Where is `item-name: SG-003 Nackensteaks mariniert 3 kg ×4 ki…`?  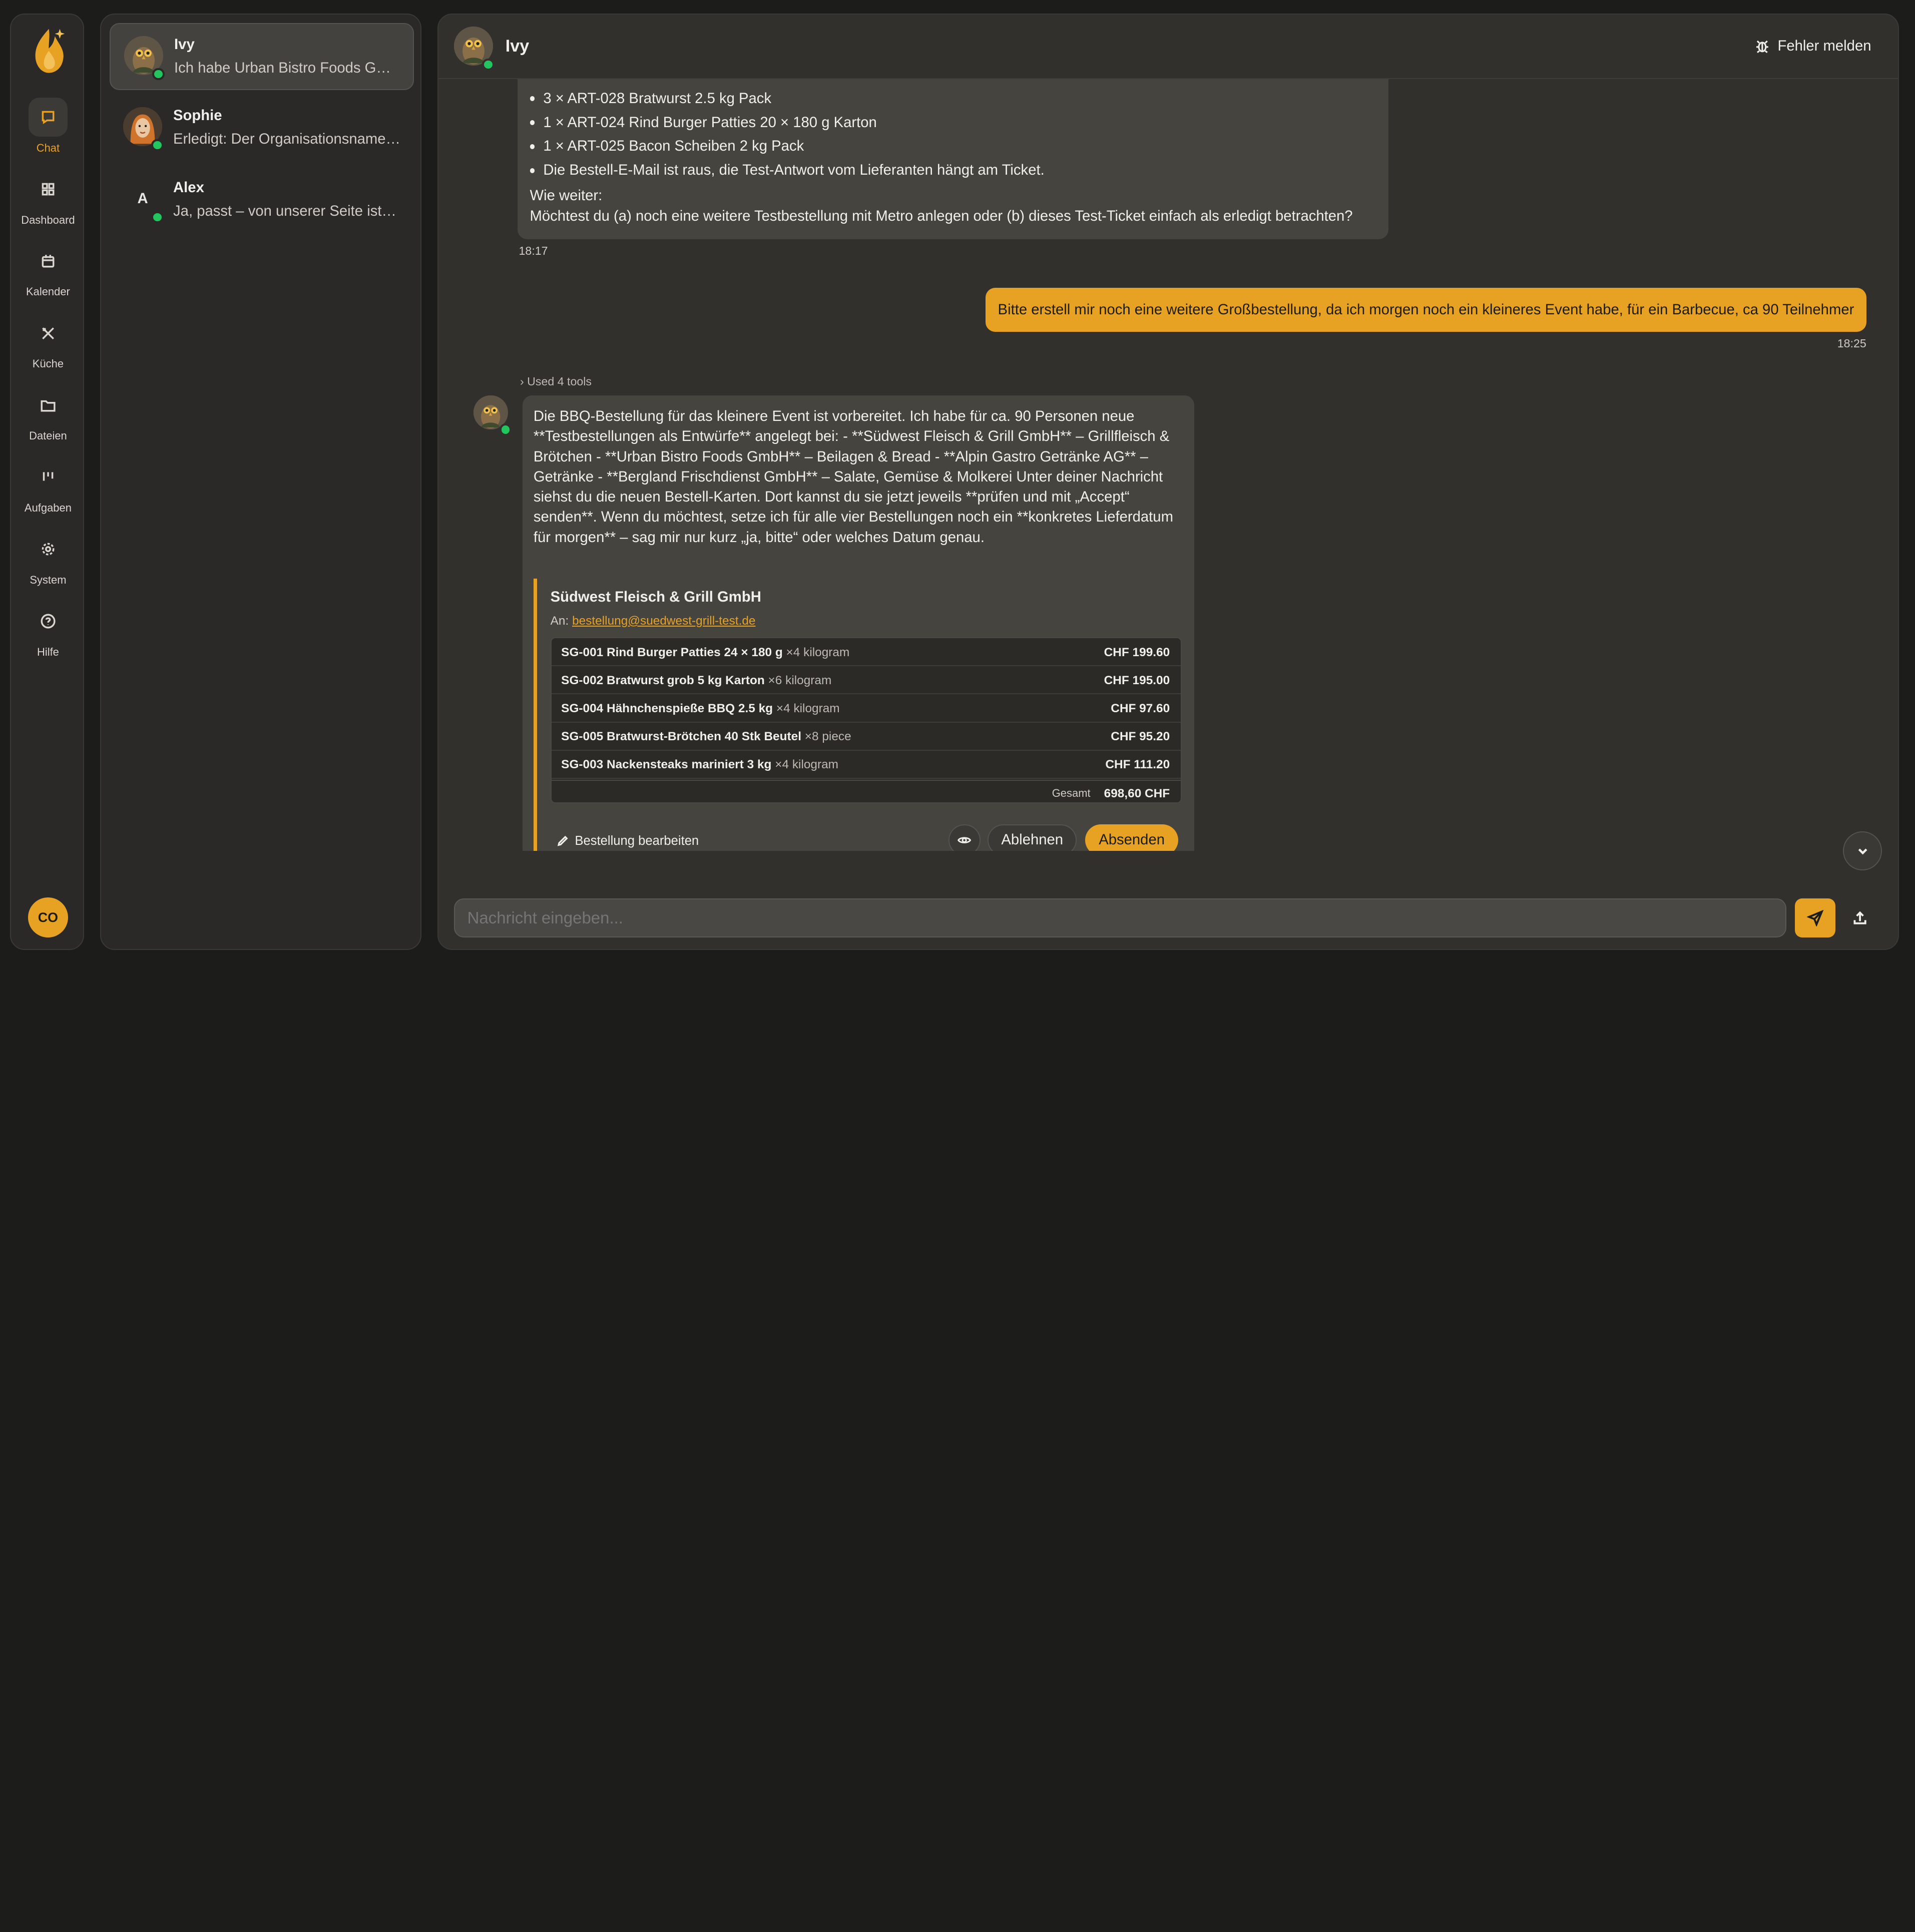 item-name: SG-003 Nackensteaks mariniert 3 kg ×4 ki… is located at coordinates (700, 765).